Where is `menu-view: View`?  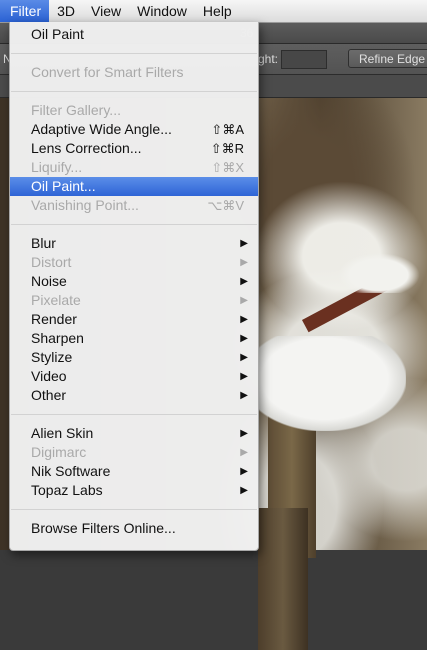 menu-view: View is located at coordinates (106, 11).